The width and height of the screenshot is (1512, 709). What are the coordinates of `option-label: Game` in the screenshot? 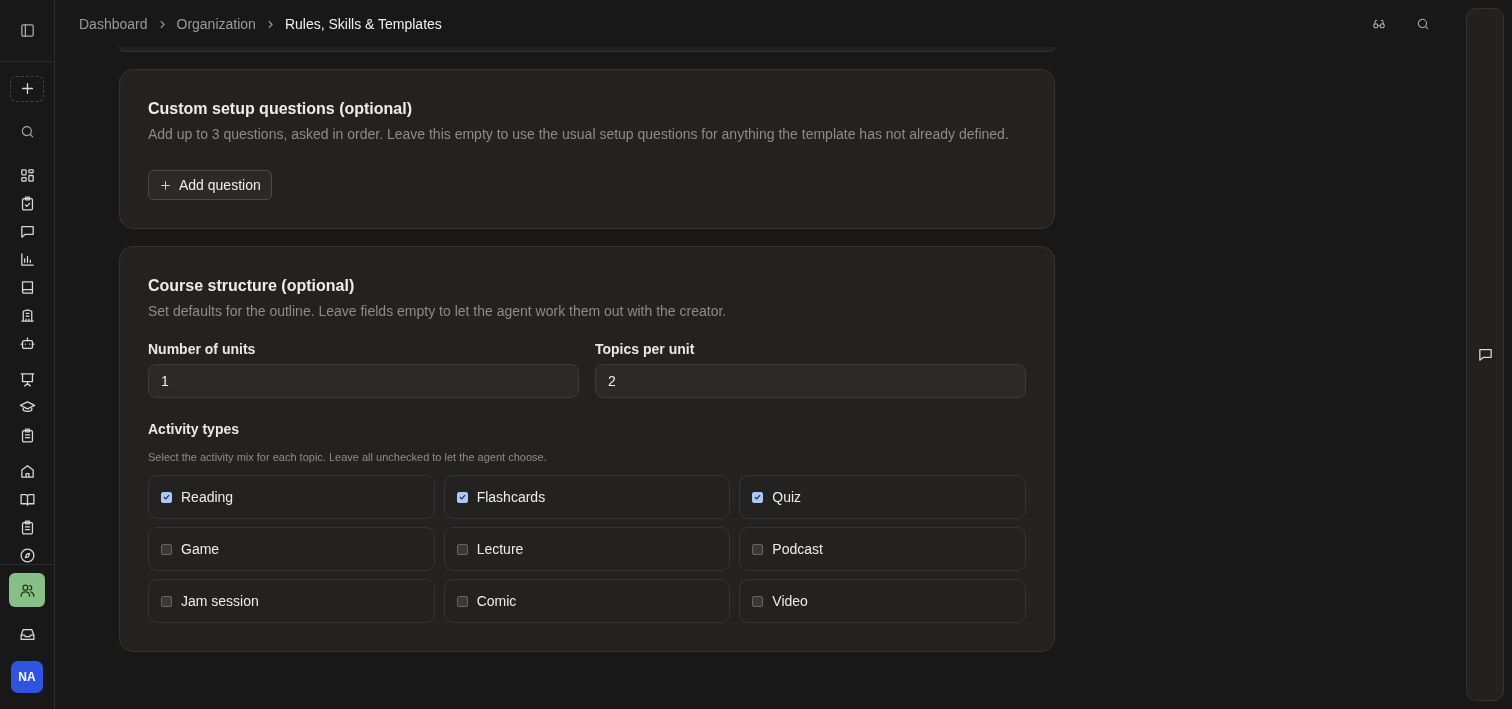 It's located at (200, 549).